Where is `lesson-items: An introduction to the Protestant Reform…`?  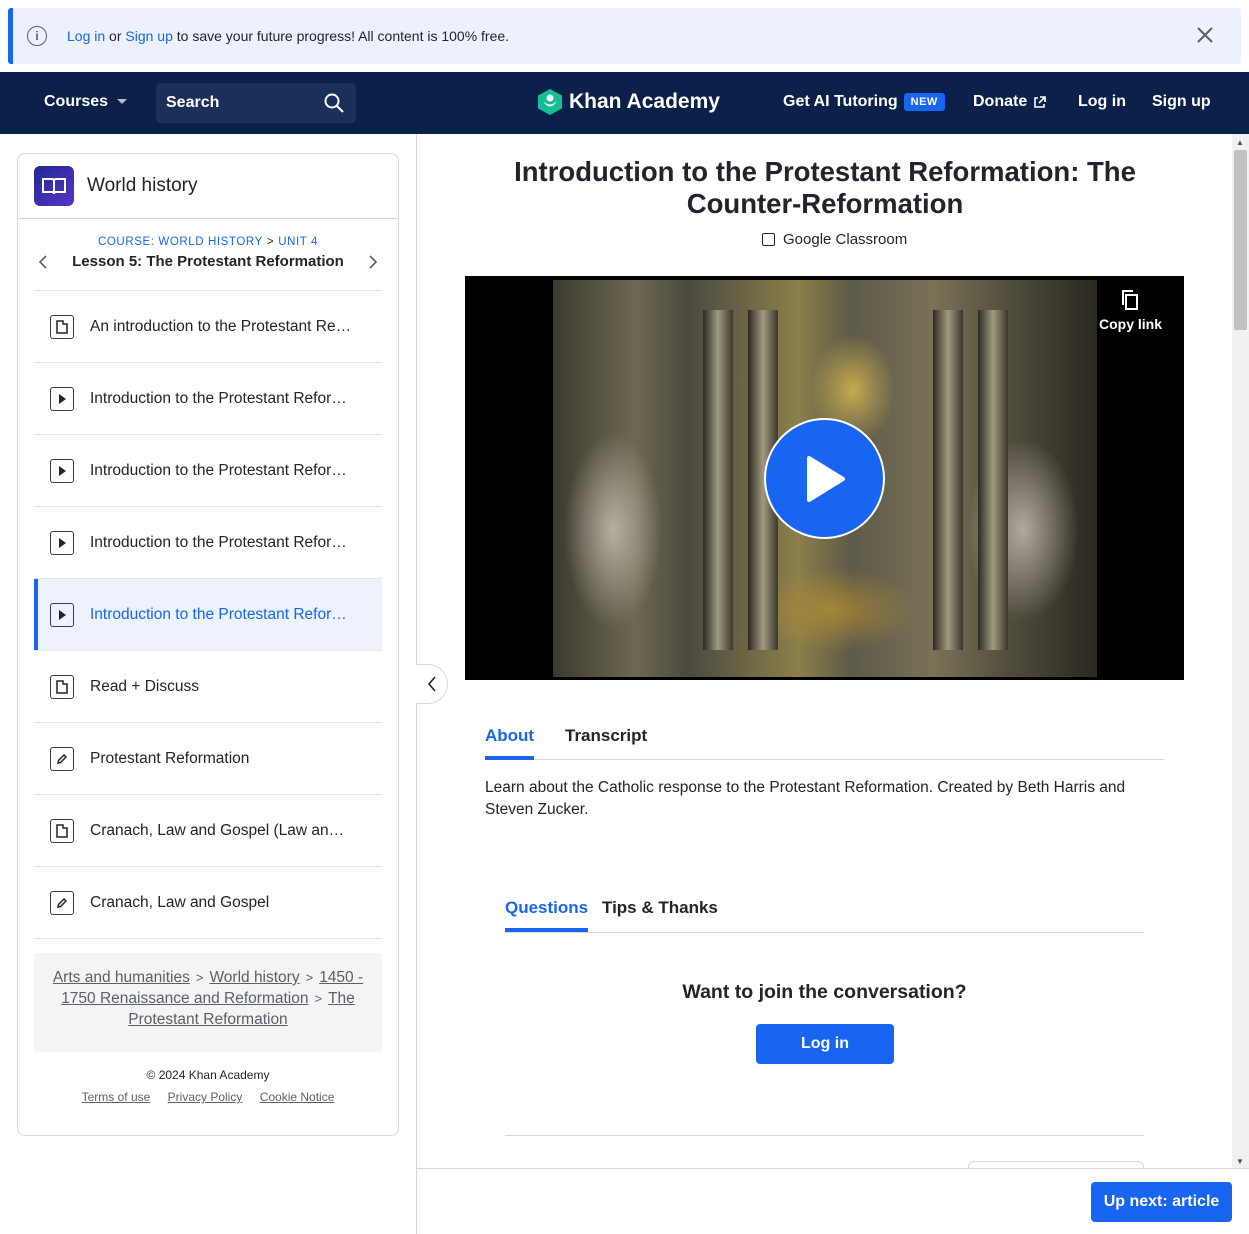 lesson-items: An introduction to the Protestant Reform… is located at coordinates (208, 615).